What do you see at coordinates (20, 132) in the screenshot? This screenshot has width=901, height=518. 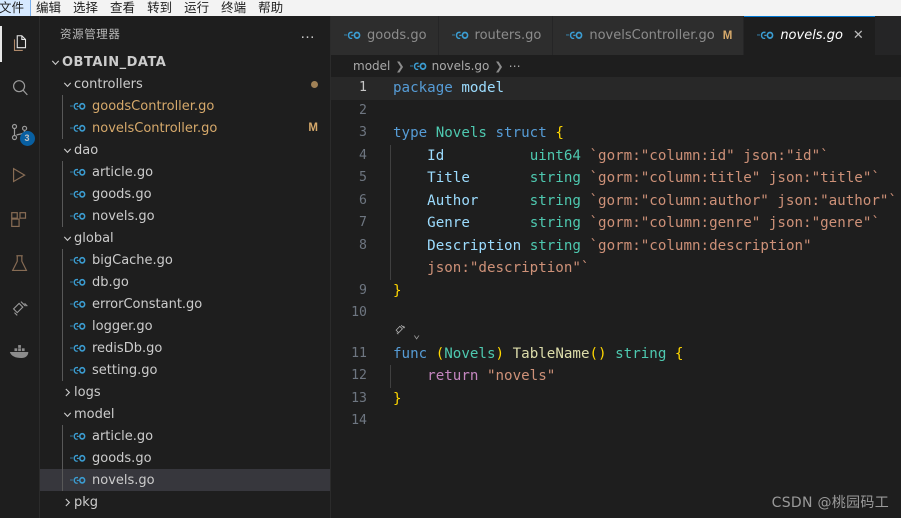 I see `activity-item-source-control: 3` at bounding box center [20, 132].